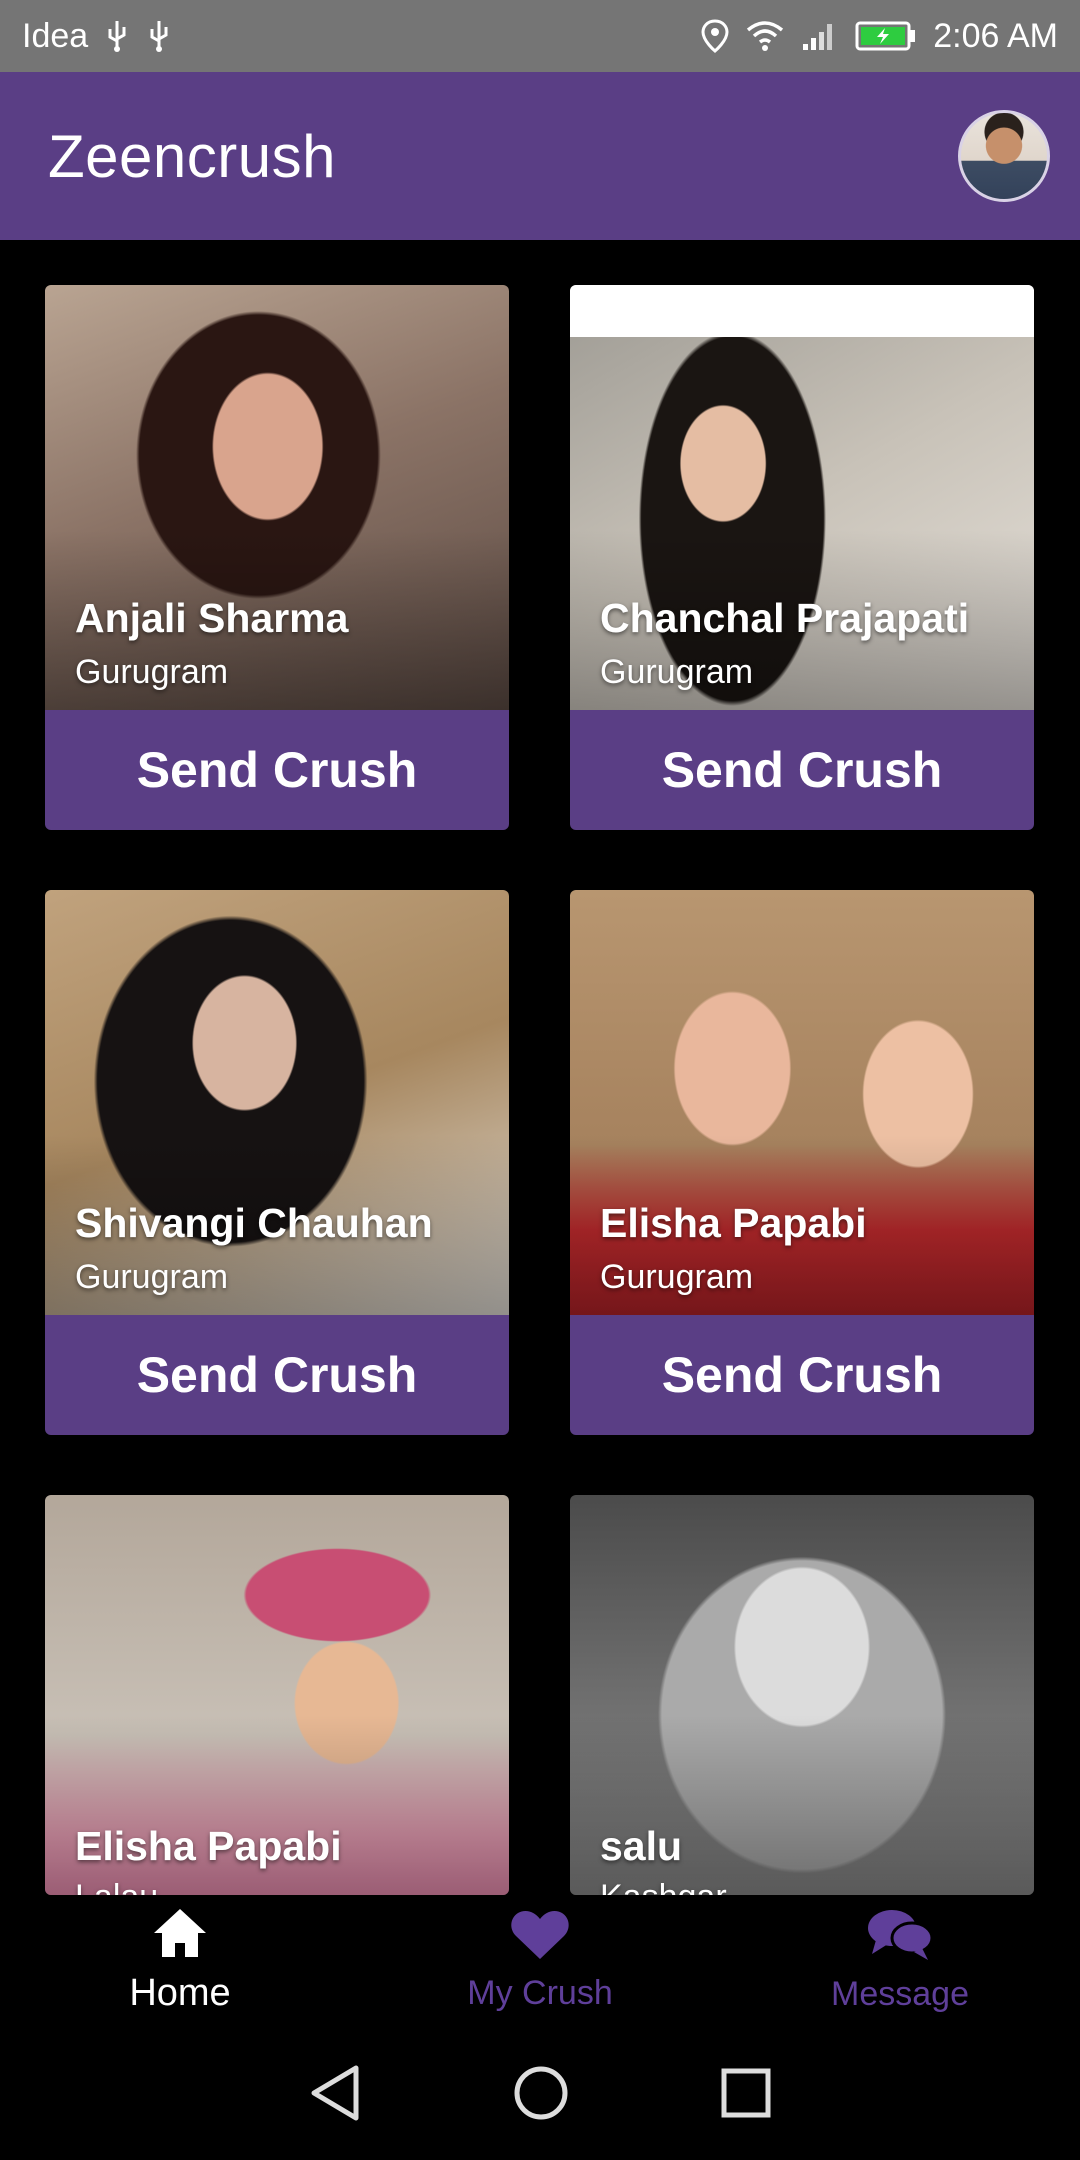 This screenshot has height=2160, width=1080. I want to click on nav-my-crush: My Crush, so click(540, 1960).